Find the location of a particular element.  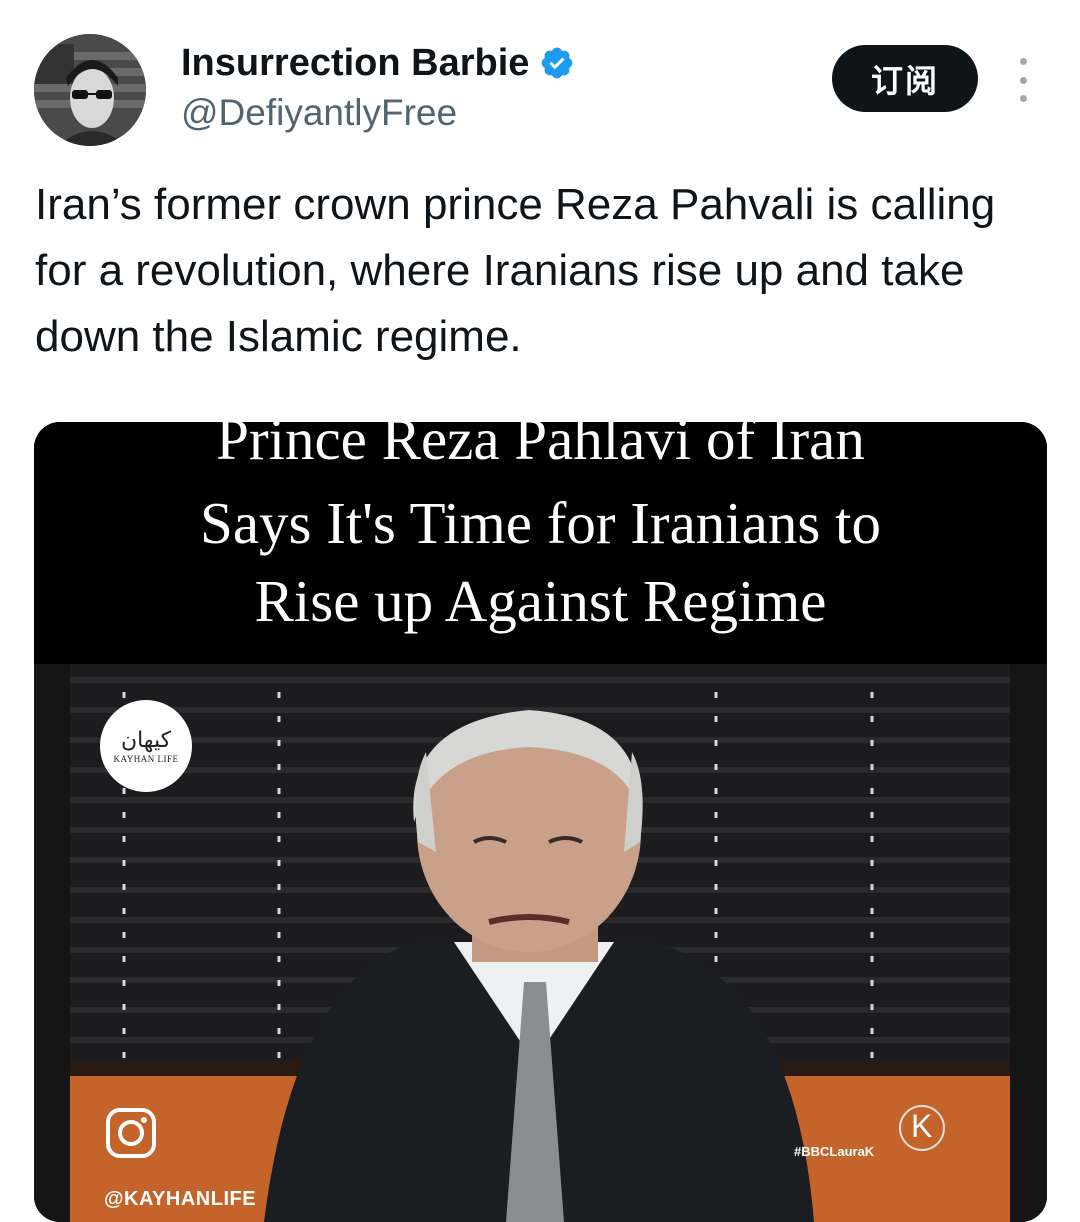

more-options-icon is located at coordinates (1023, 80).